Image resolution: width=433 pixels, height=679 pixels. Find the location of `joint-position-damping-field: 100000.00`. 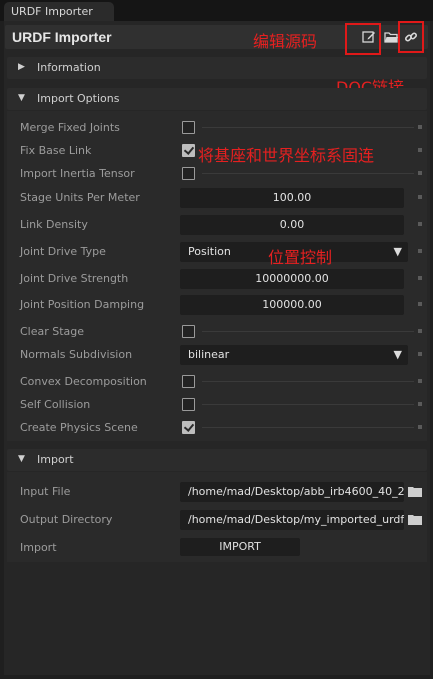

joint-position-damping-field: 100000.00 is located at coordinates (292, 305).